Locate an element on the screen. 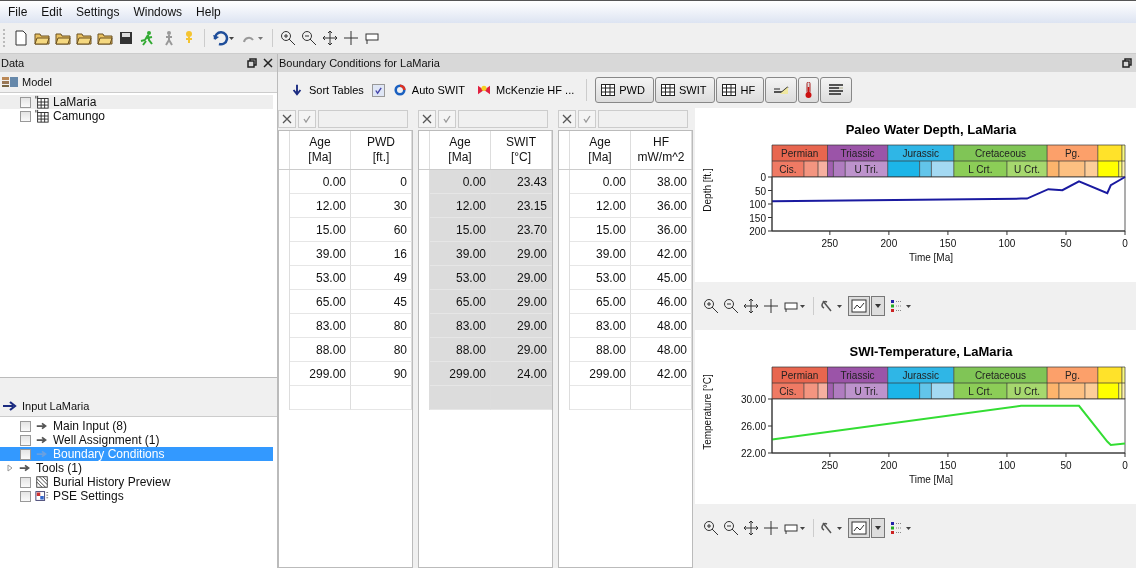  table-cell: 90 is located at coordinates (381, 374).